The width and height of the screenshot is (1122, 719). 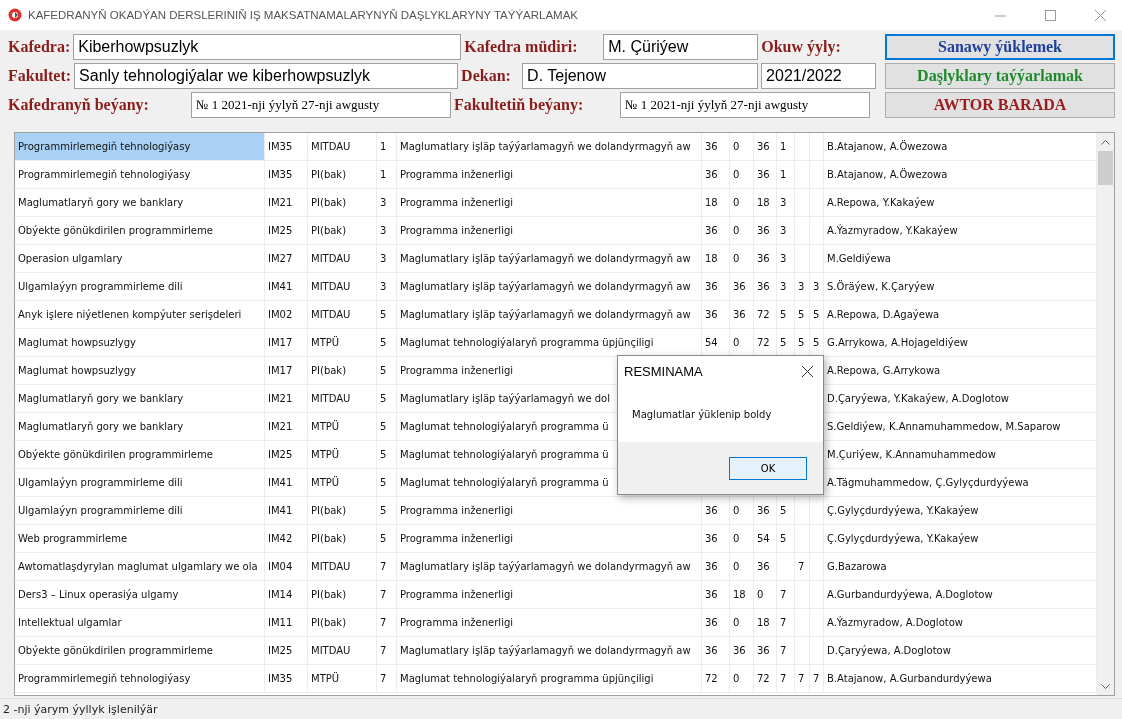 I want to click on input-field: Sanly tehnologiýalar we kiberhowpsuzlyk, so click(x=266, y=76).